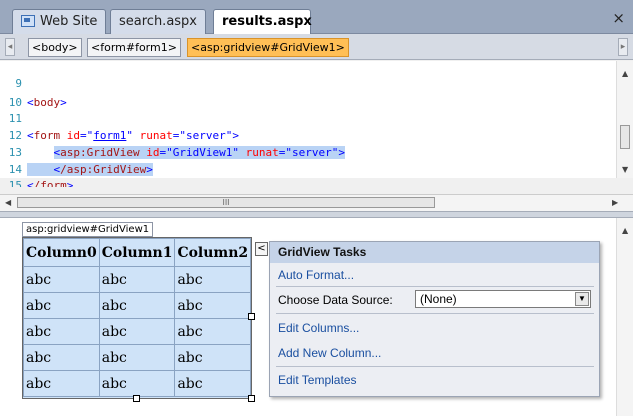 The image size is (633, 416). What do you see at coordinates (618, 18) in the screenshot?
I see `close-document-icon: ×` at bounding box center [618, 18].